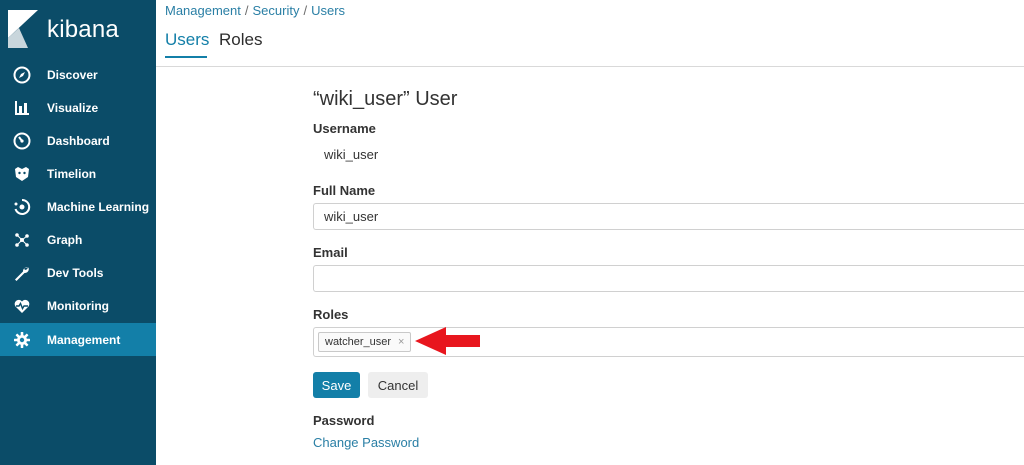  Describe the element at coordinates (72, 74) in the screenshot. I see `nav-label: Discover` at that location.